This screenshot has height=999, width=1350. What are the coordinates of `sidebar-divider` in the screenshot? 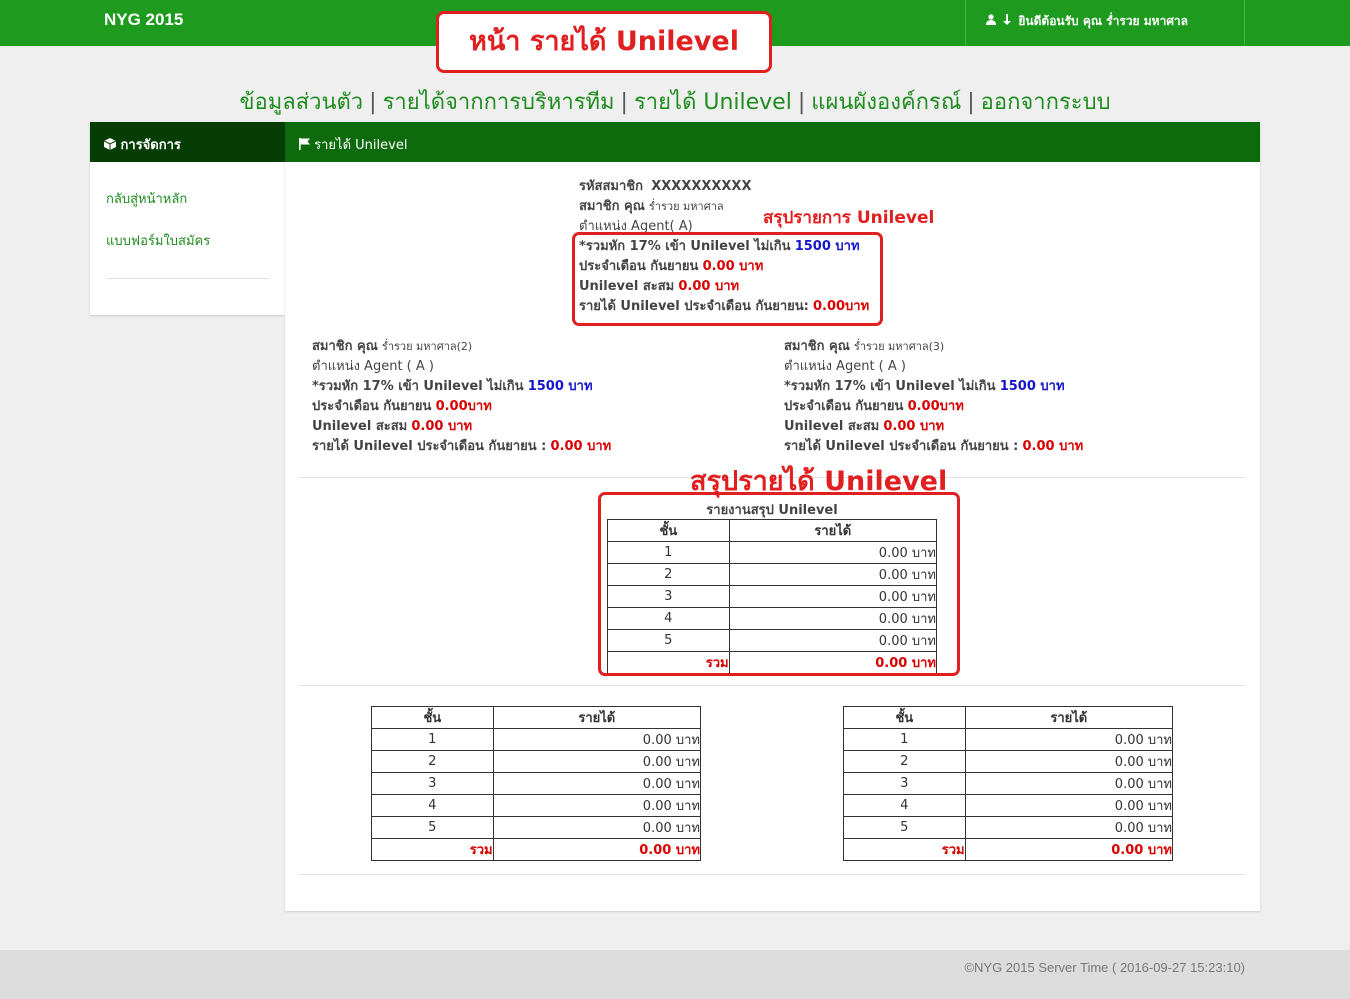 It's located at (188, 278).